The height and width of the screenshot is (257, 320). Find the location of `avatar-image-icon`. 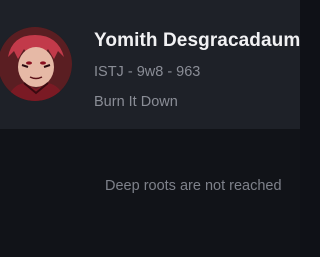

avatar-image-icon is located at coordinates (36, 64).